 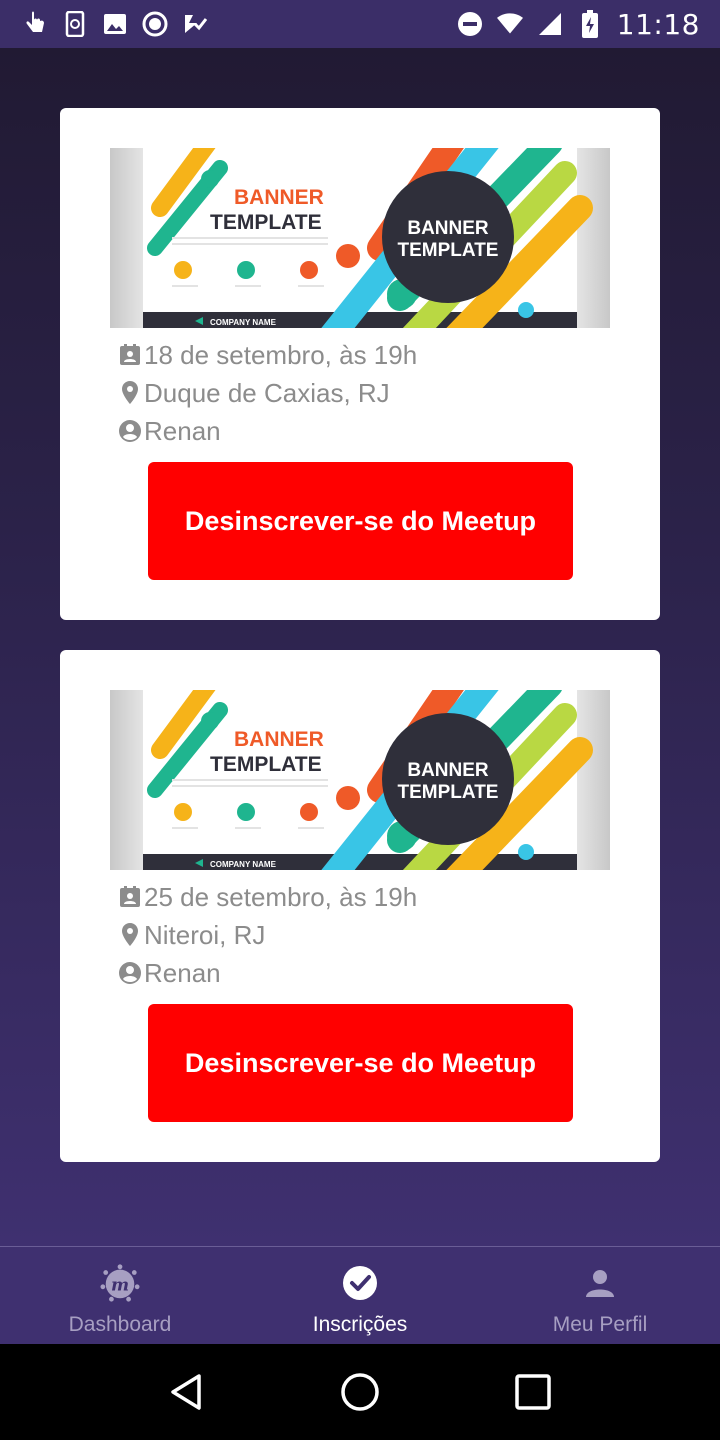 I want to click on nav-item-meu-perfil: Meu Perfil, so click(x=600, y=1295).